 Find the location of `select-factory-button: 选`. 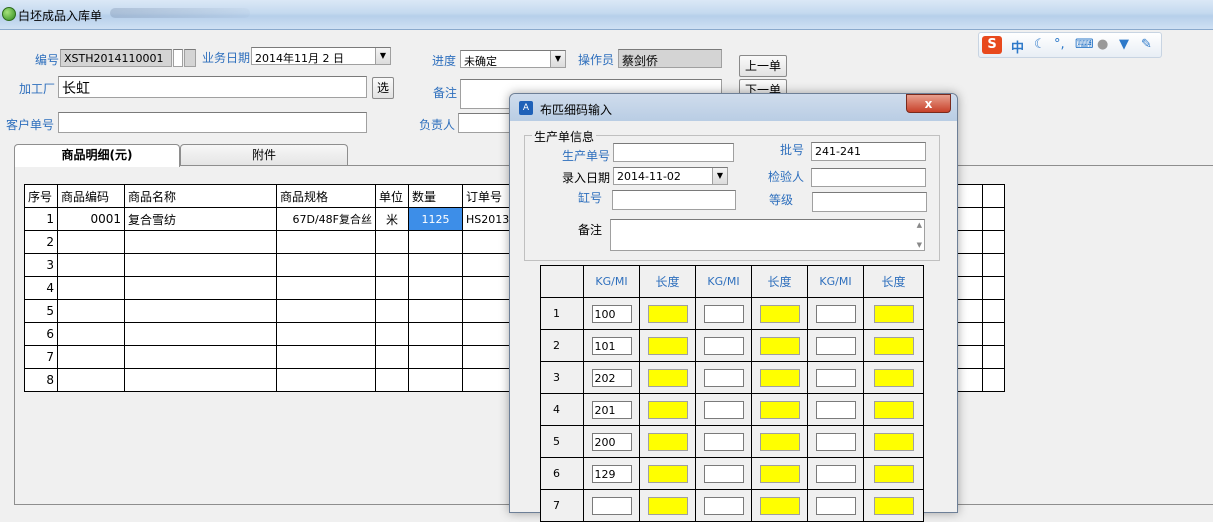

select-factory-button: 选 is located at coordinates (383, 88).